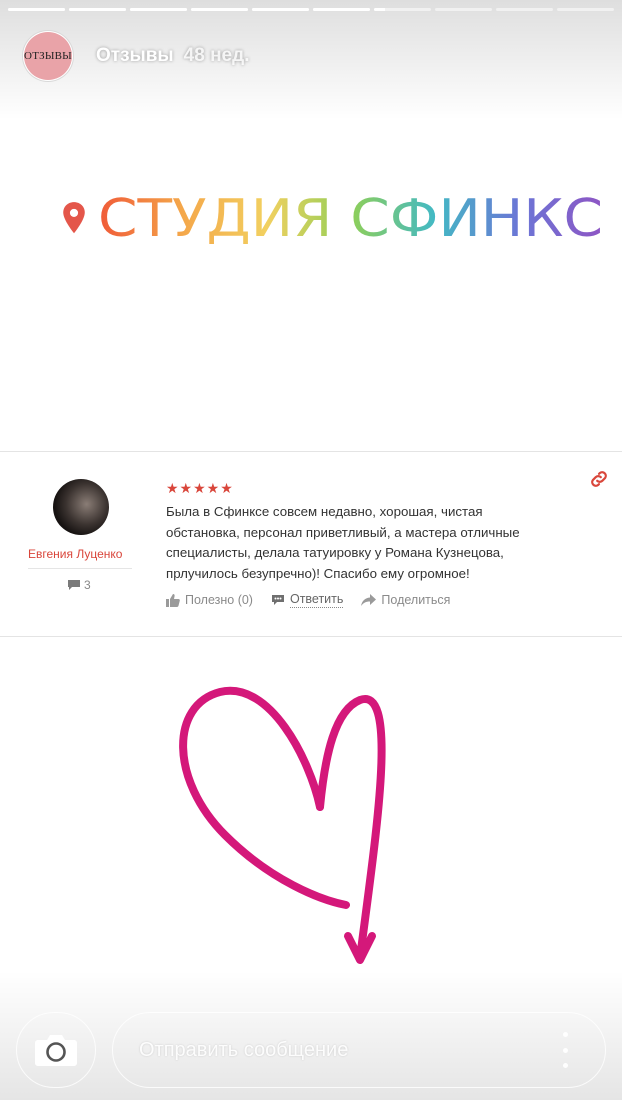 The width and height of the screenshot is (622, 1100). What do you see at coordinates (359, 1050) in the screenshot?
I see `message-input: Отправить сообщение` at bounding box center [359, 1050].